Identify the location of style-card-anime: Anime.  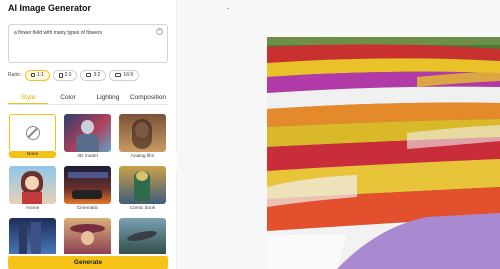
(32, 188).